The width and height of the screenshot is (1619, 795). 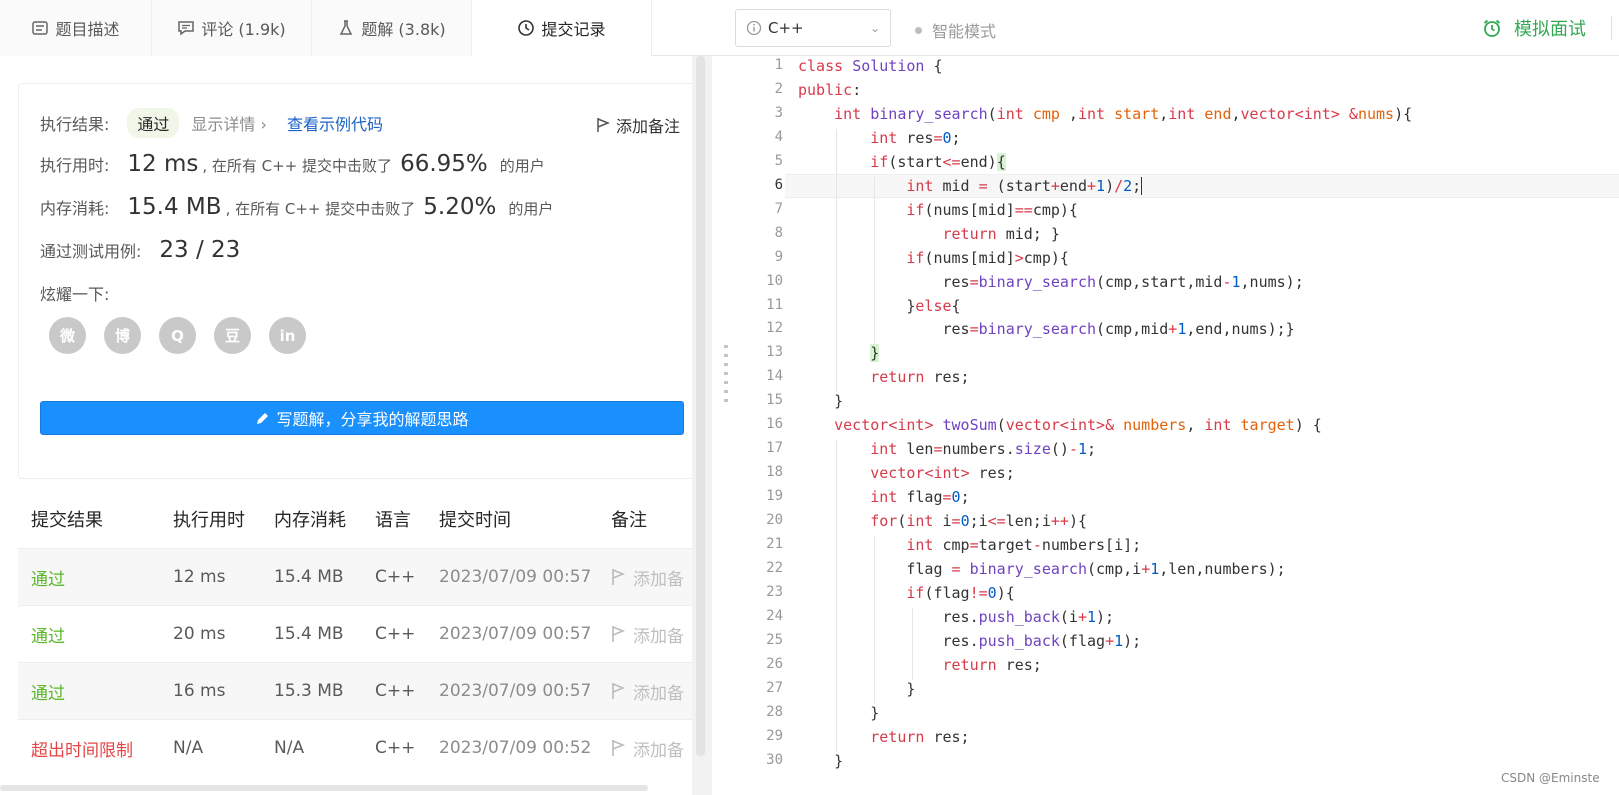 What do you see at coordinates (726, 374) in the screenshot?
I see `panel-resize-handle` at bounding box center [726, 374].